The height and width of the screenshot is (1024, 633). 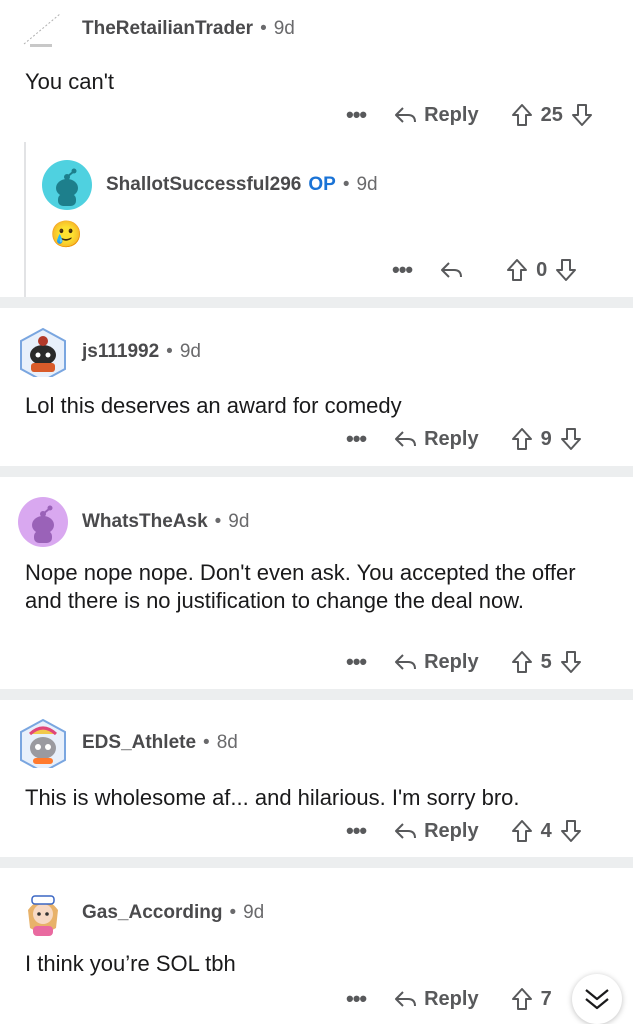 I want to click on vote-count: 9, so click(x=546, y=438).